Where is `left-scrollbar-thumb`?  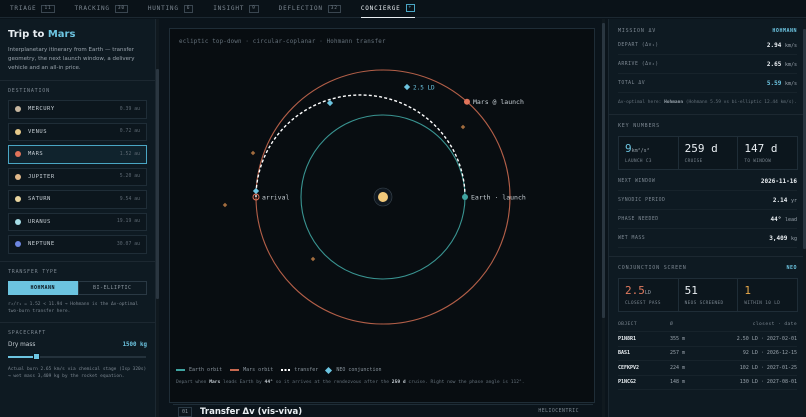
left-scrollbar-thumb is located at coordinates (157, 184).